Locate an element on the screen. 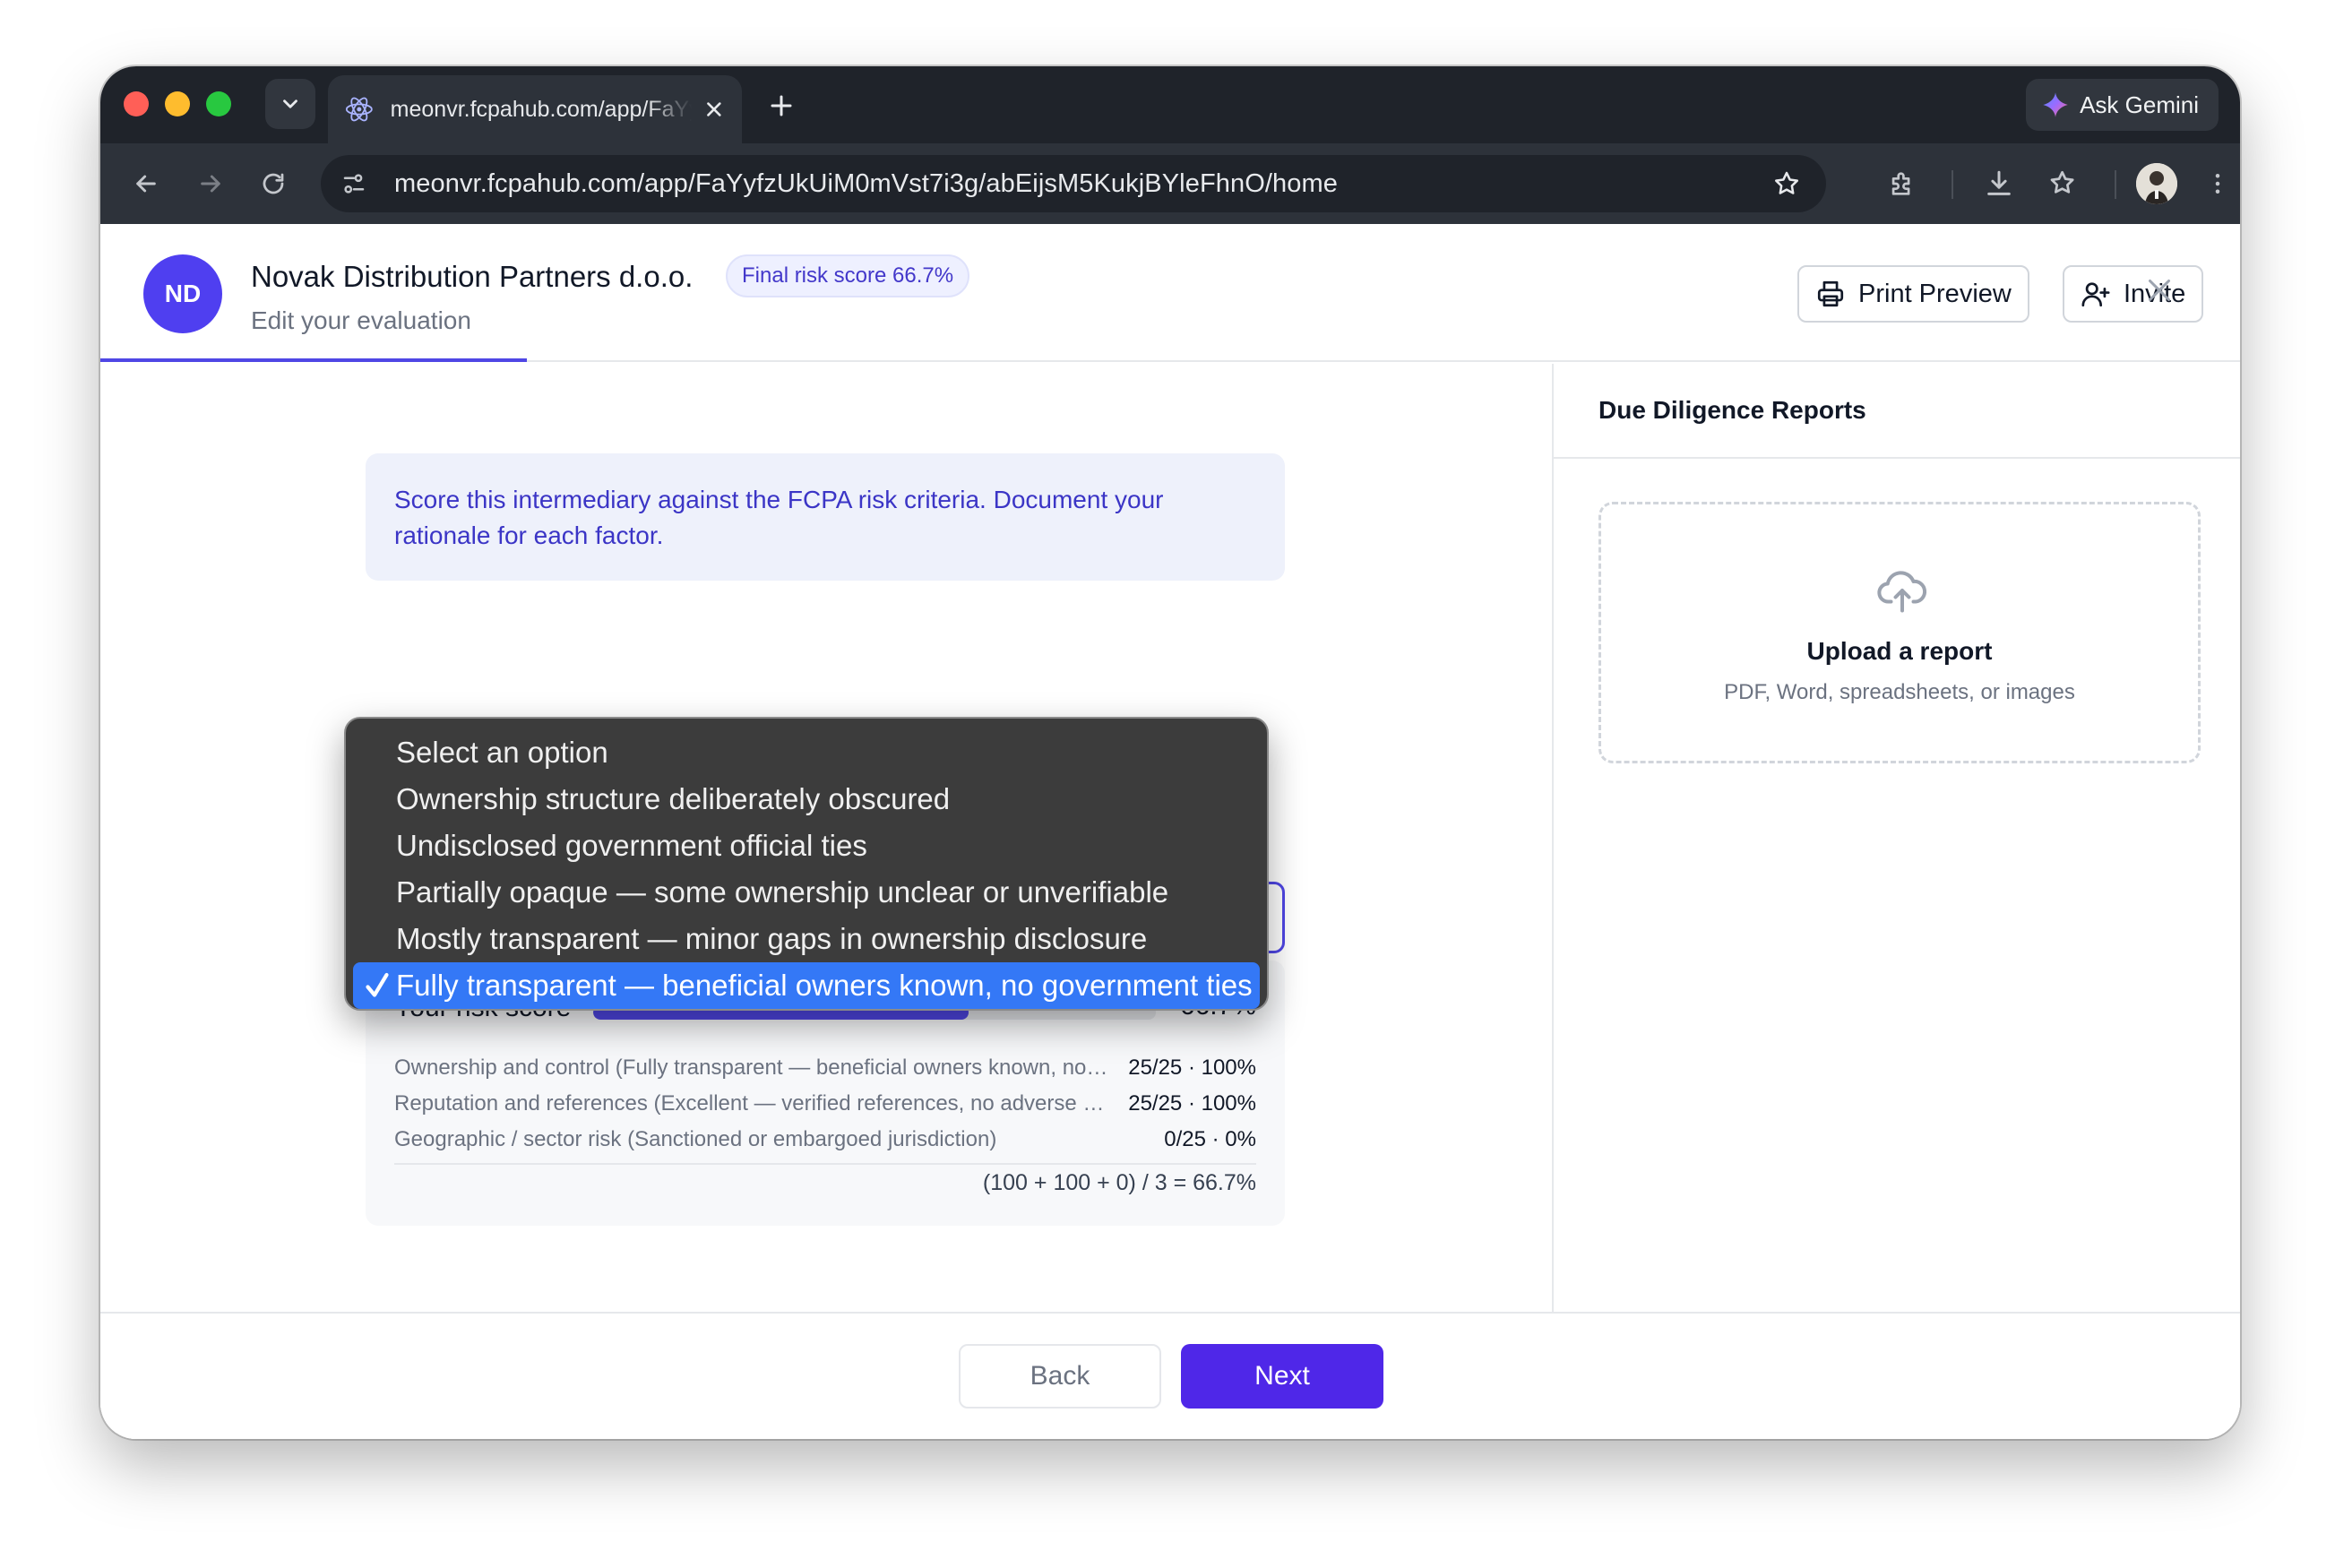 The image size is (2335, 1568). puzzle-icon is located at coordinates (1900, 183).